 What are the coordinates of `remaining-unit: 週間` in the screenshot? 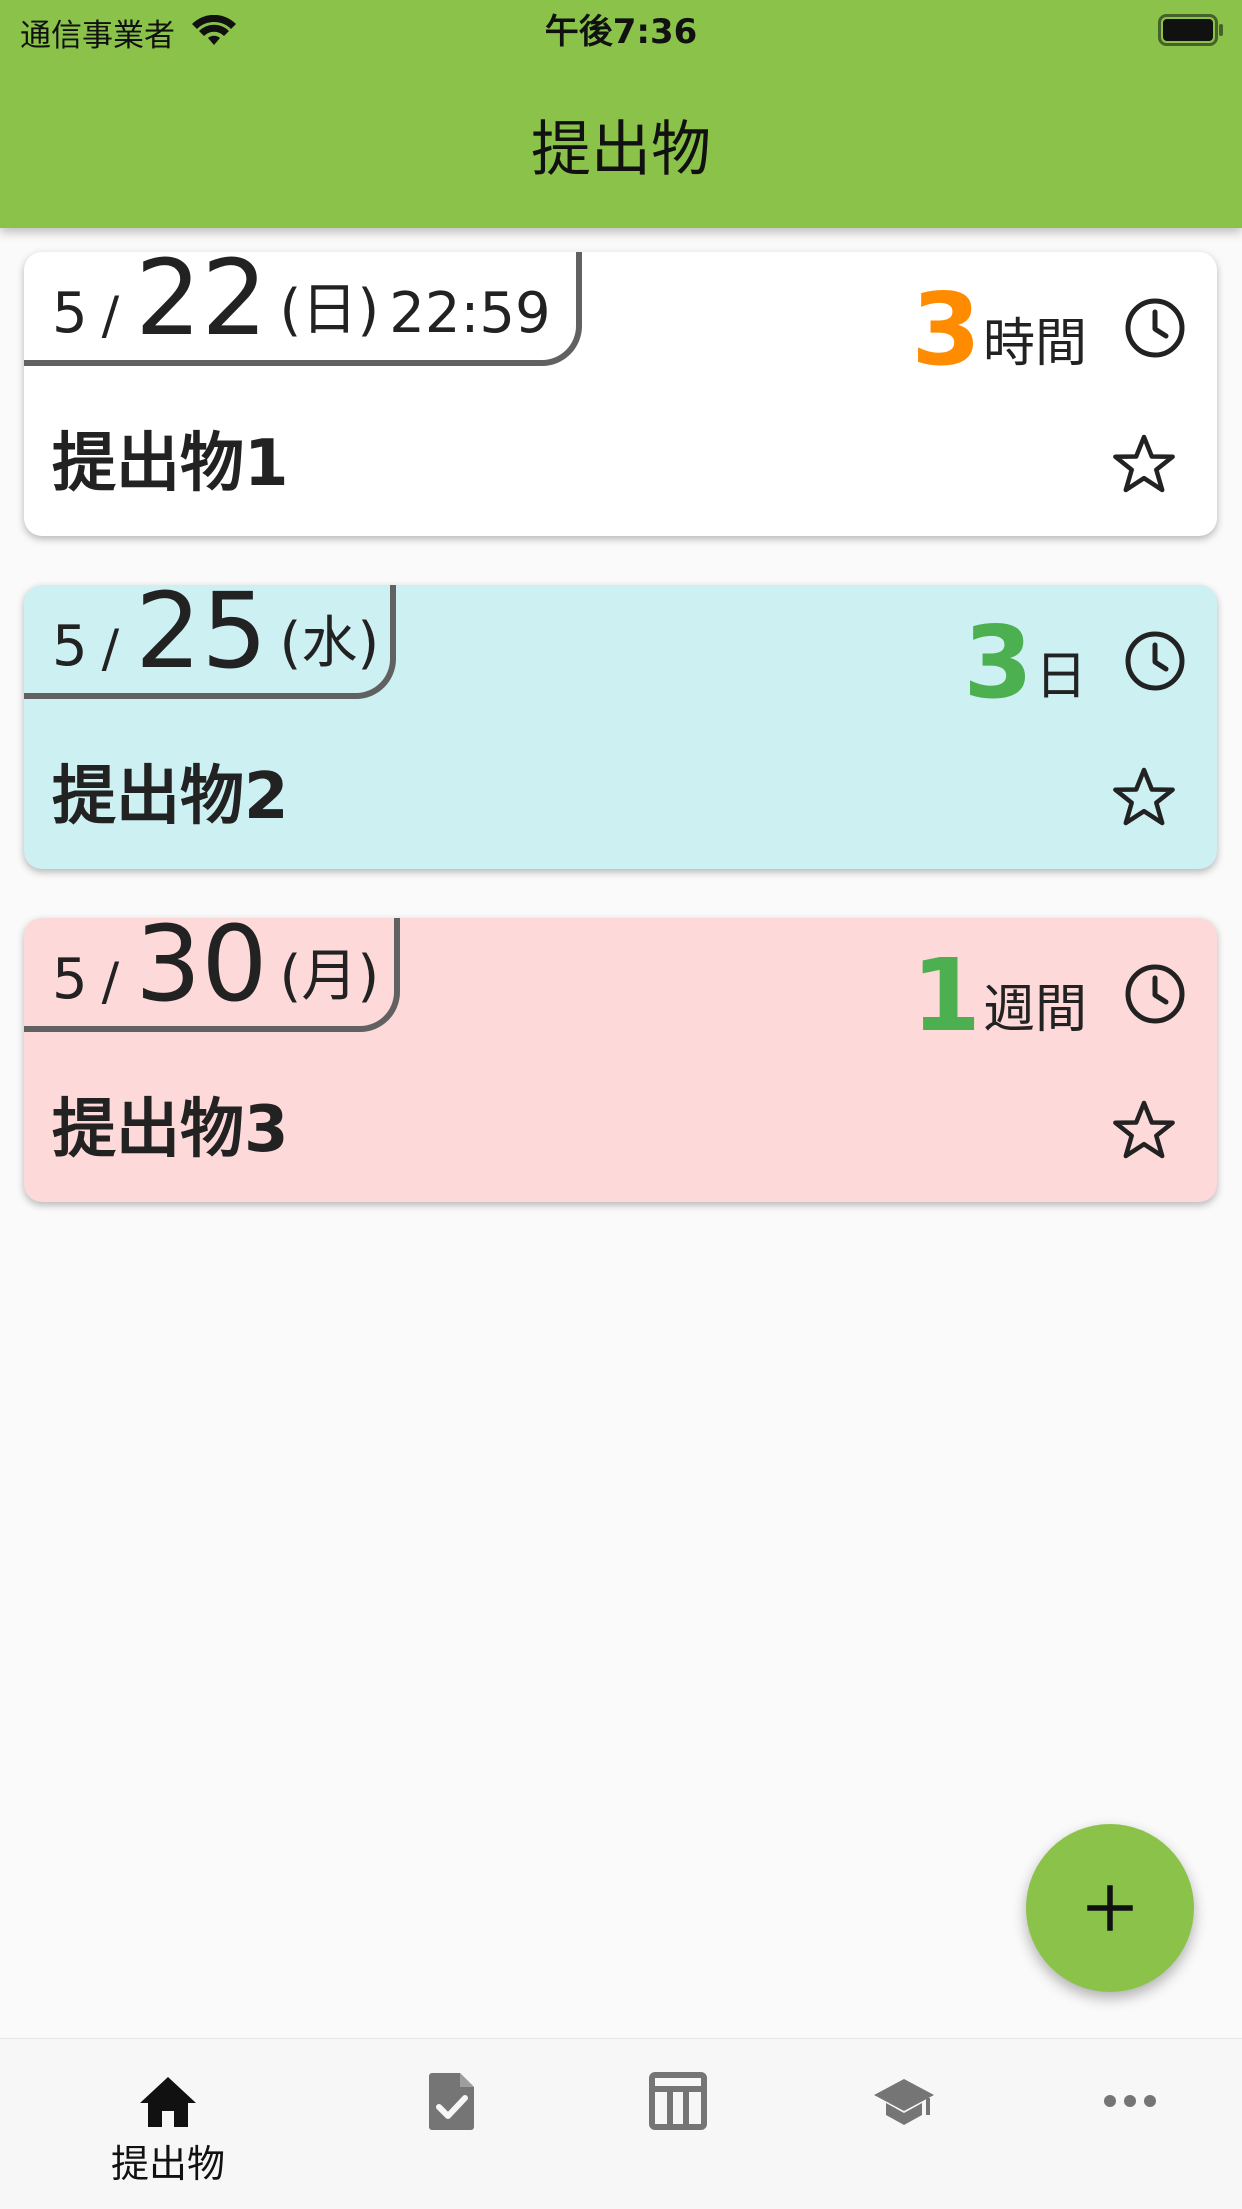 It's located at (1034, 1010).